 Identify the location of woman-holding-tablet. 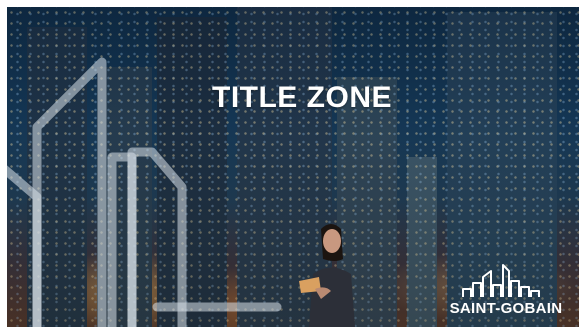
(327, 275).